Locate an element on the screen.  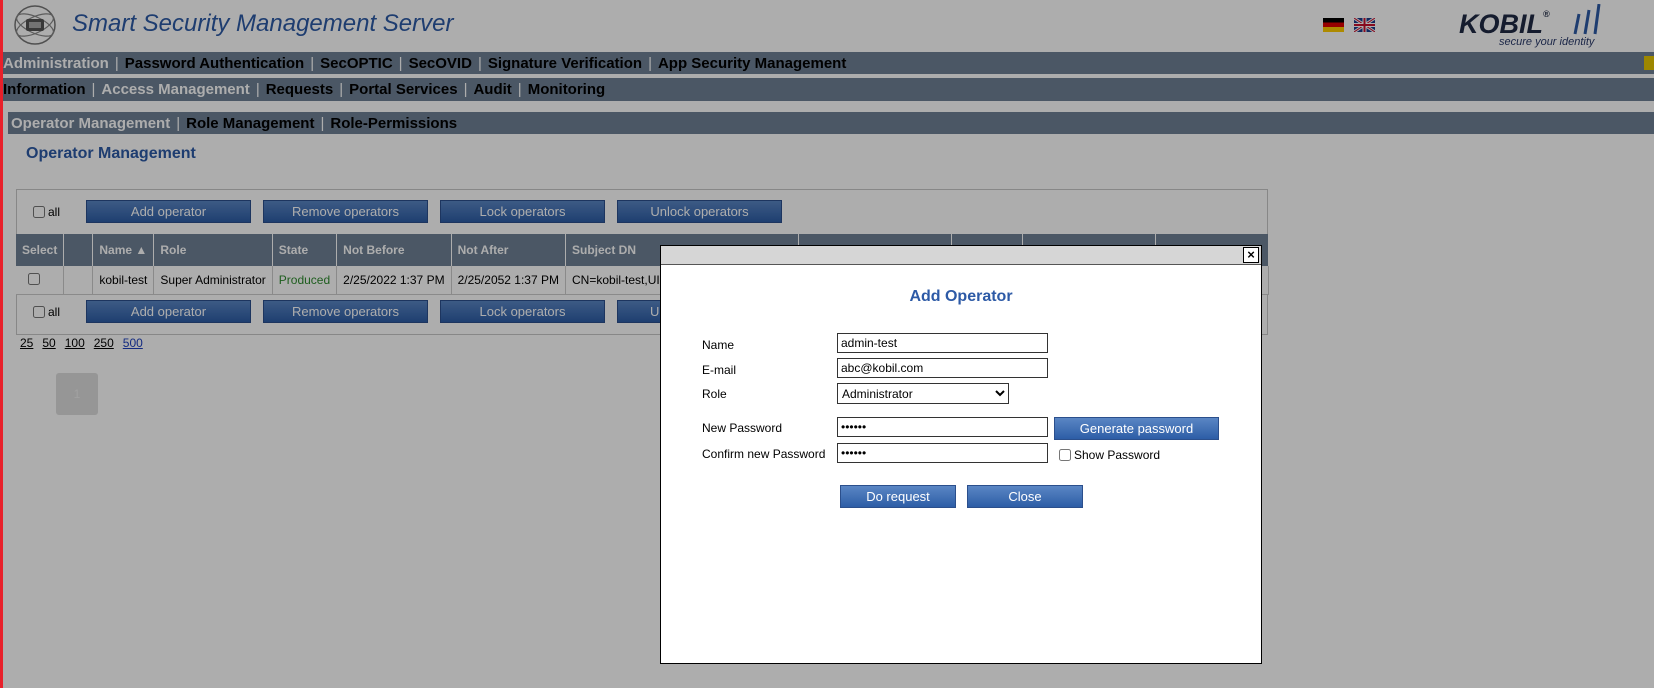
name-label: Name is located at coordinates (718, 345).